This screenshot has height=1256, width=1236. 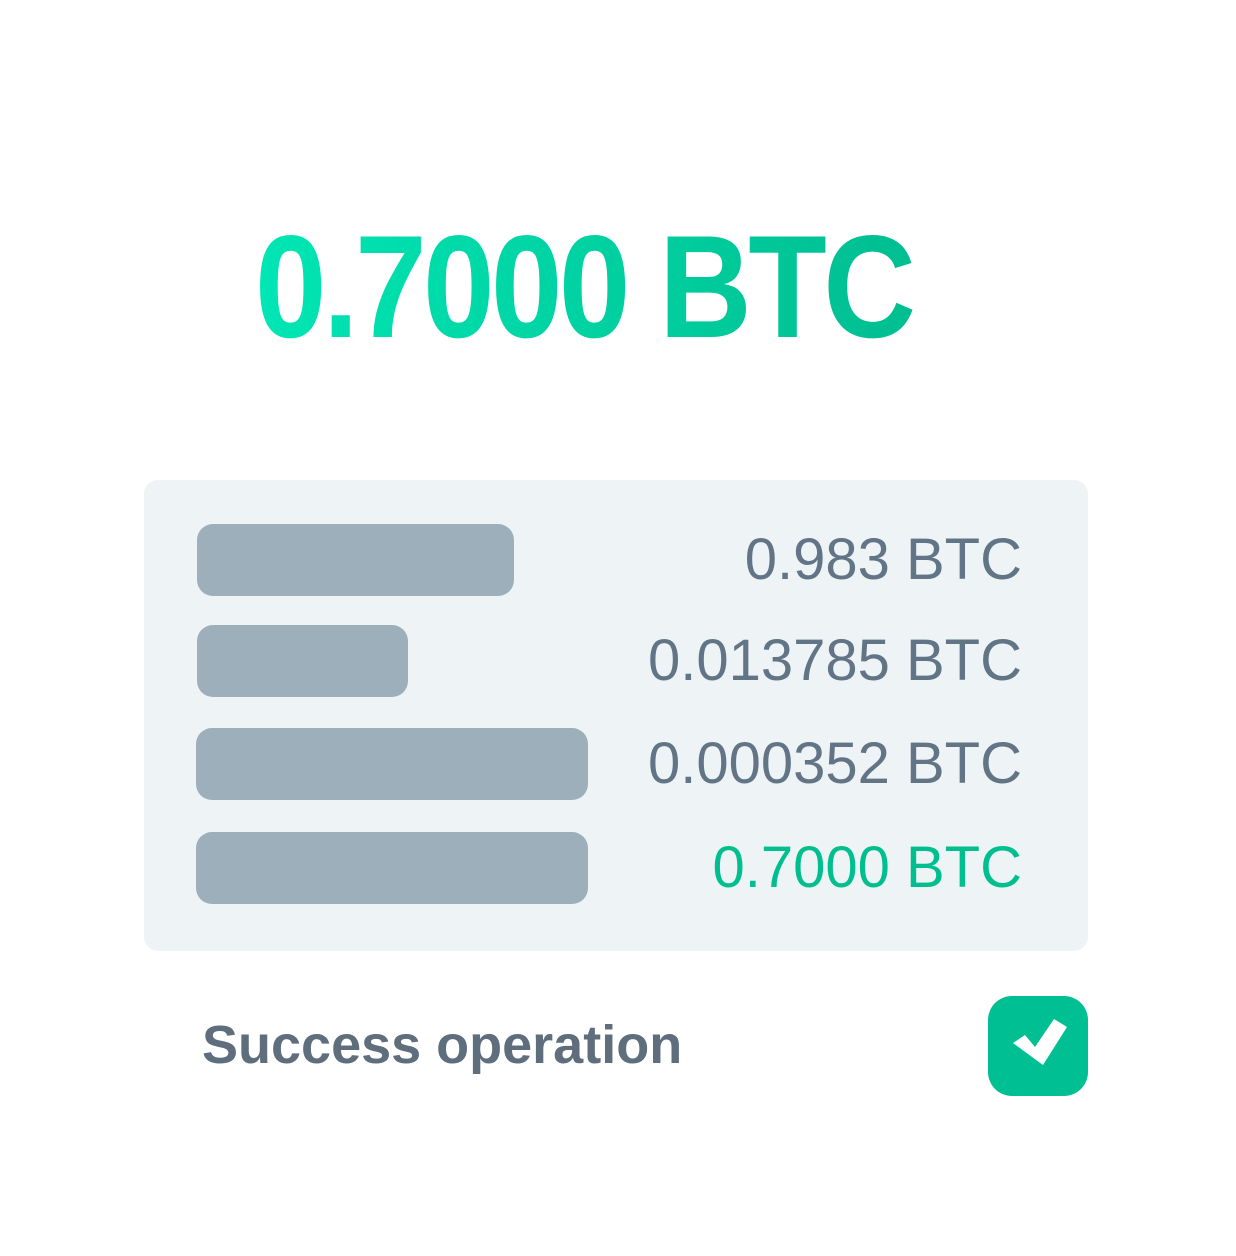 What do you see at coordinates (883, 559) in the screenshot?
I see `row-value: 0.983 BTC` at bounding box center [883, 559].